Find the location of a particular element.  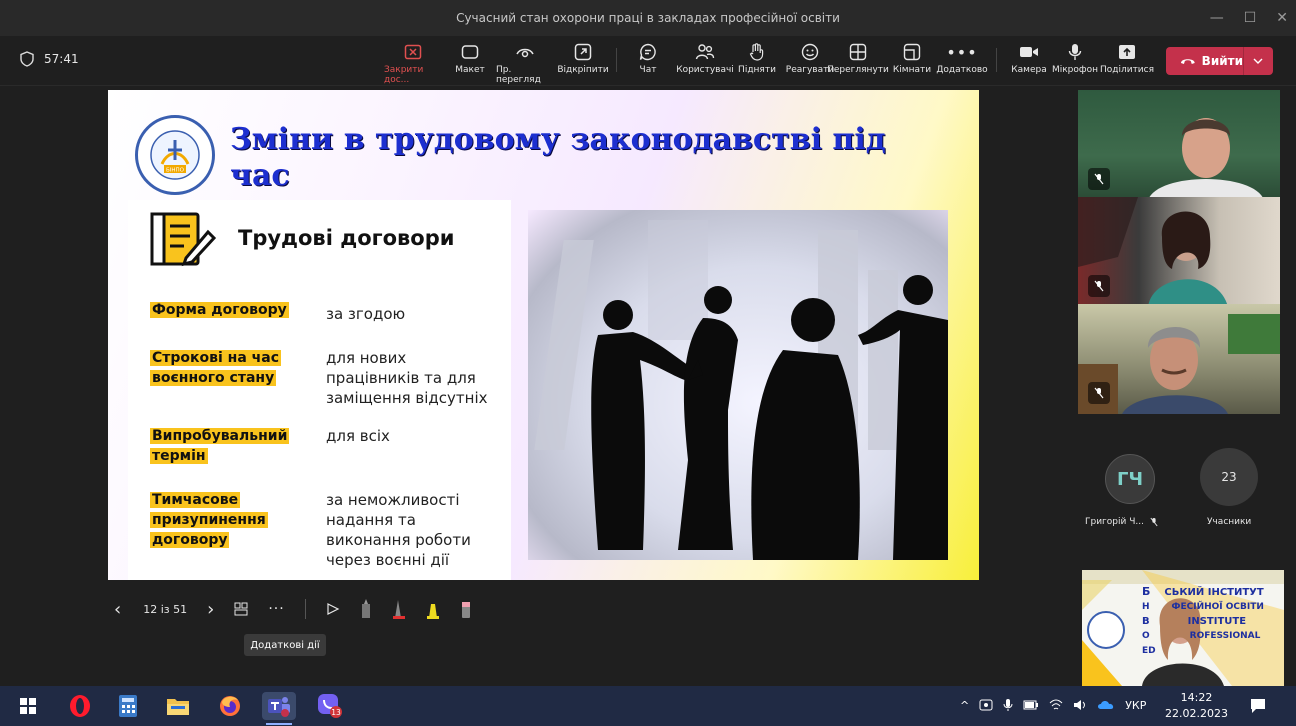

participant-avatar-gc: ГЧ is located at coordinates (1130, 479).